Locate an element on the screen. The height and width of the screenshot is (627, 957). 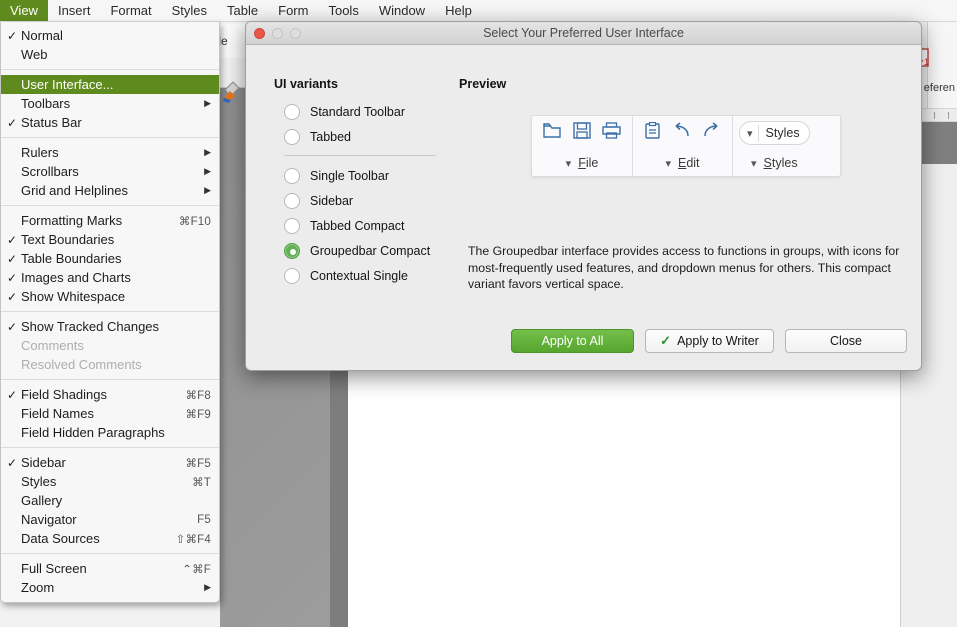
menu-item-field-names: Field Names ⌘F9 is located at coordinates (110, 413).